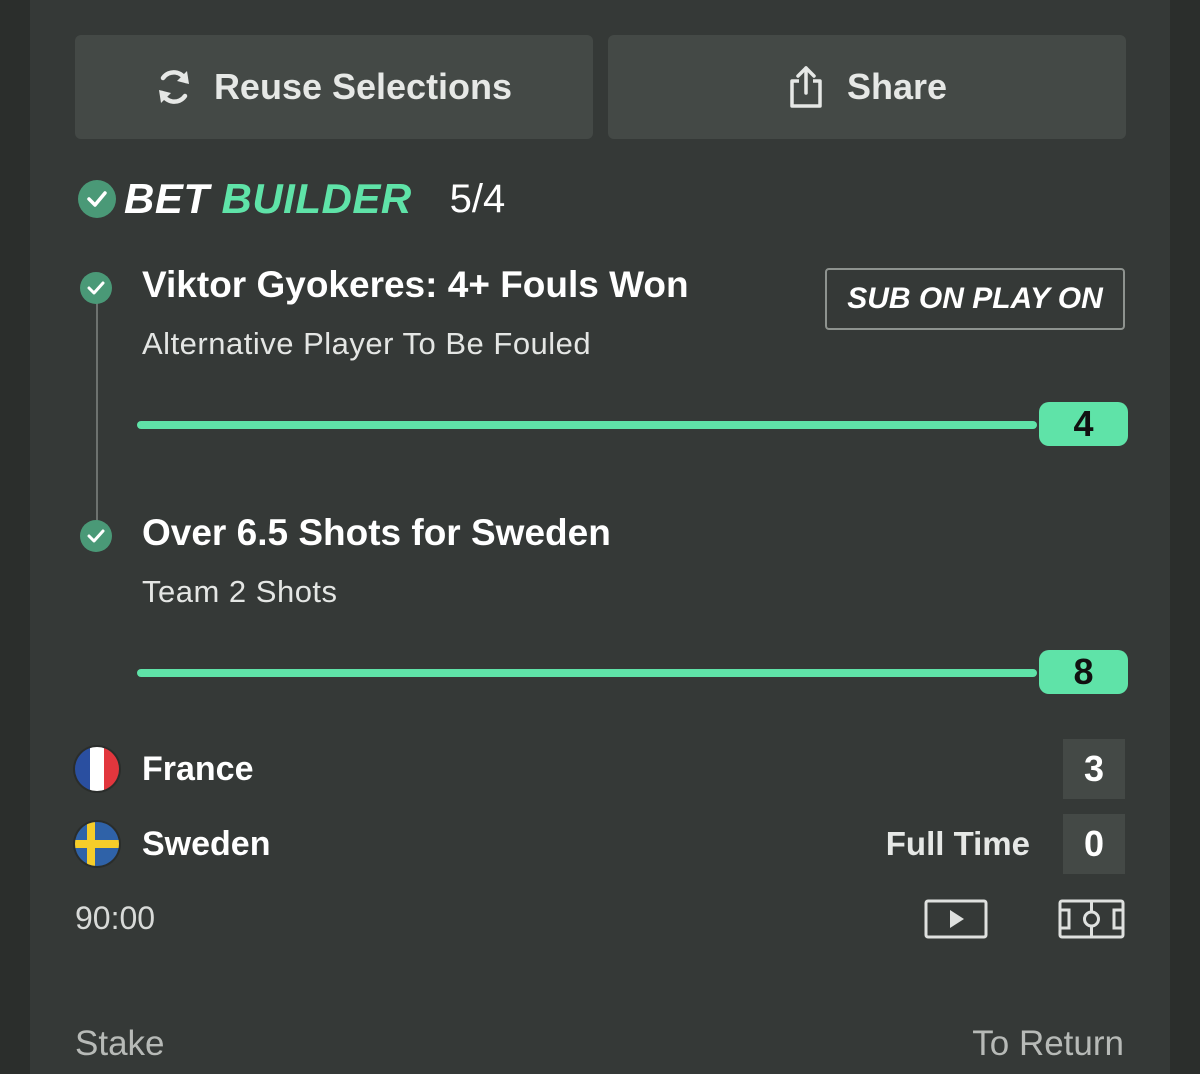 Image resolution: width=1200 pixels, height=1074 pixels. I want to click on selection-title: Over 6.5 Shots for Sweden, so click(376, 532).